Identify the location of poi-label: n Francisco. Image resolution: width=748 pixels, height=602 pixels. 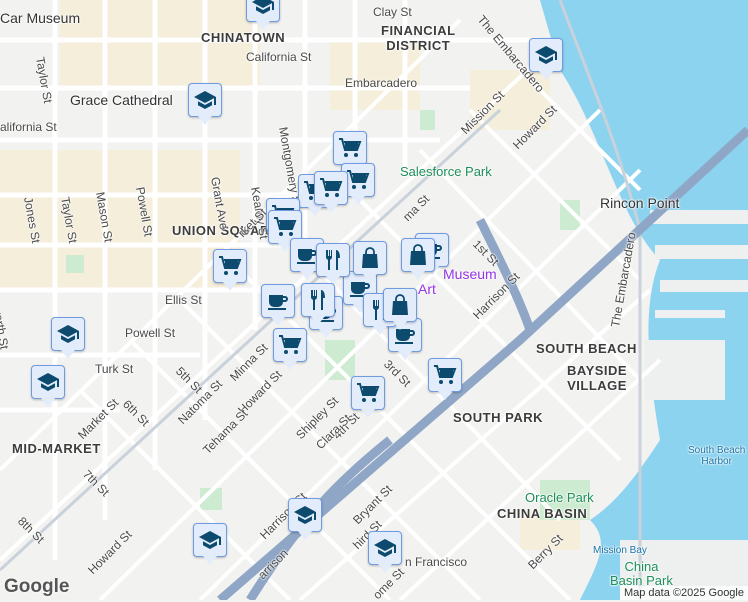
(436, 562).